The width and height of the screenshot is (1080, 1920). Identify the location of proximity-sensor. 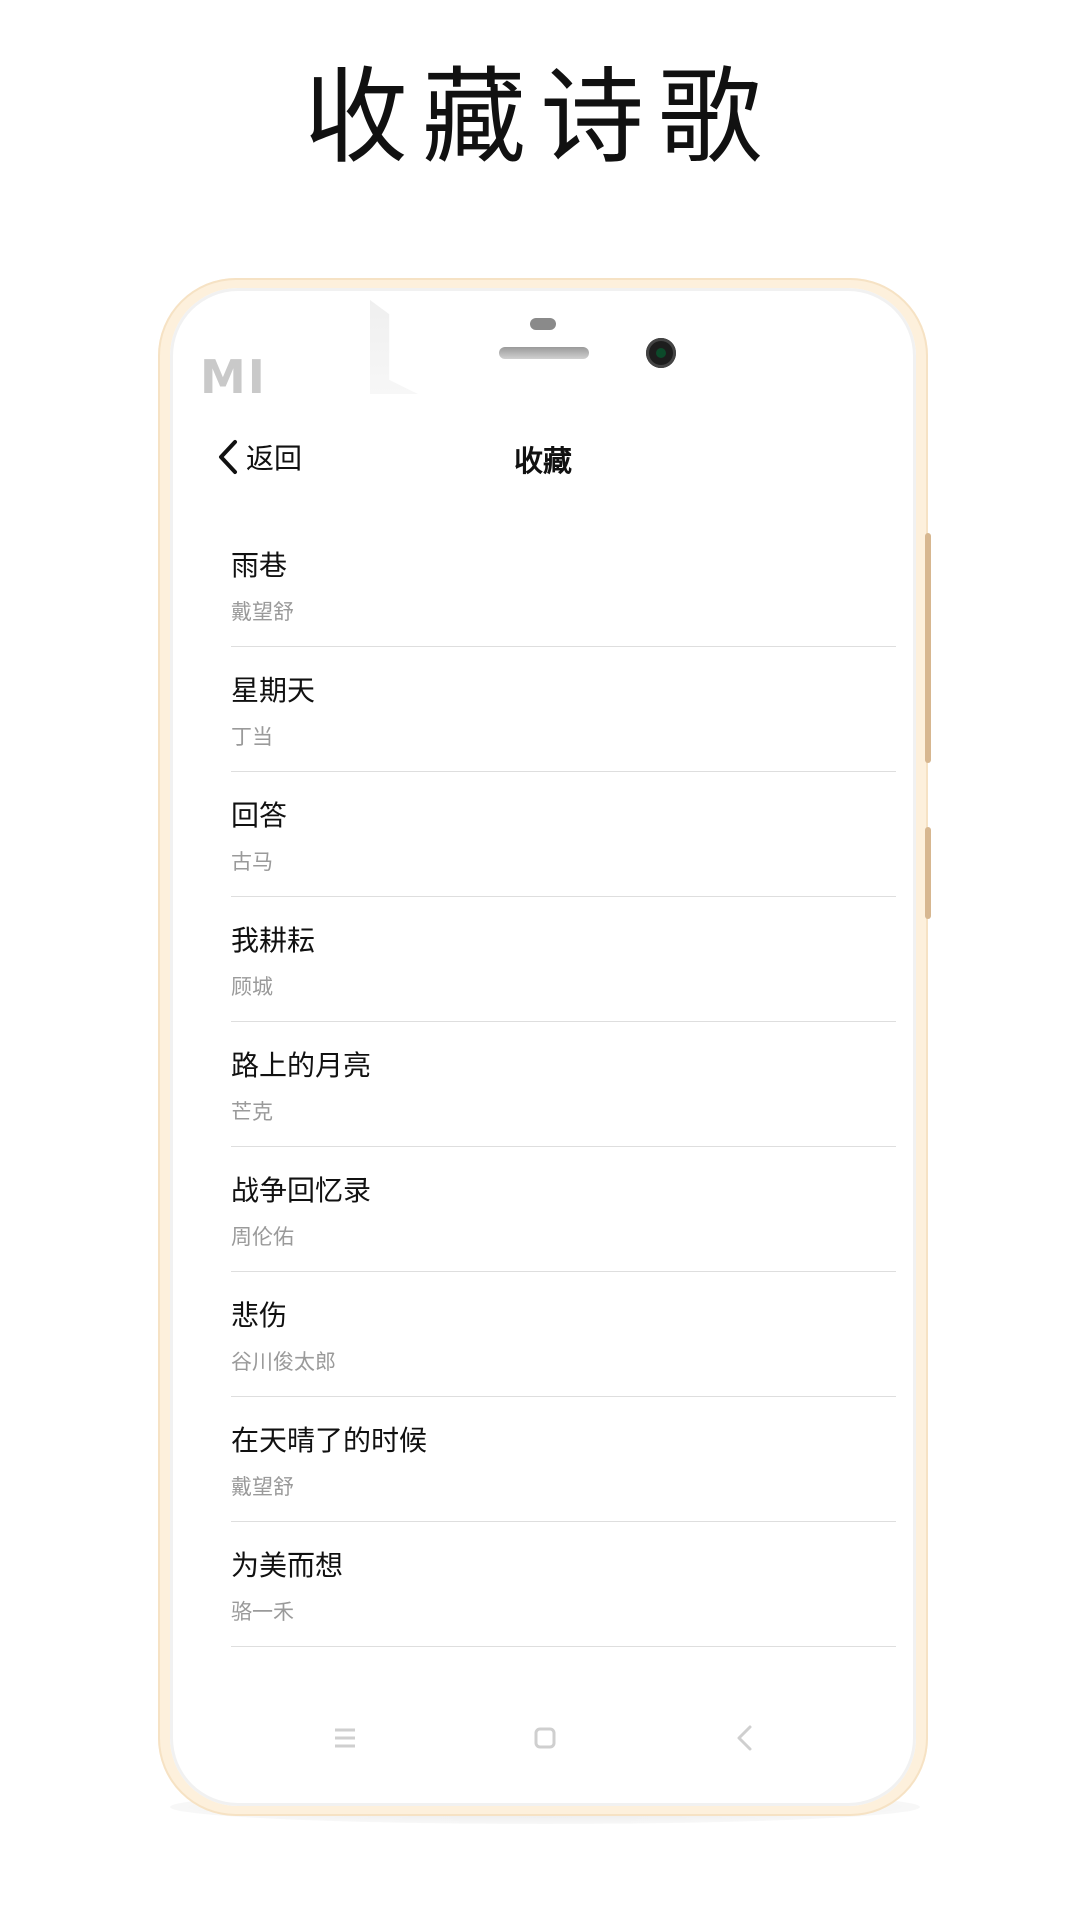
(543, 324).